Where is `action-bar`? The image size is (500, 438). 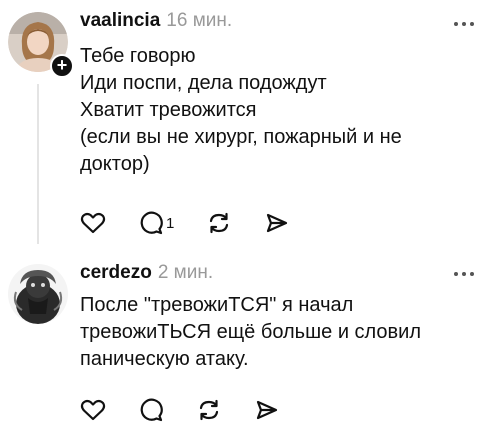 action-bar is located at coordinates (196, 410).